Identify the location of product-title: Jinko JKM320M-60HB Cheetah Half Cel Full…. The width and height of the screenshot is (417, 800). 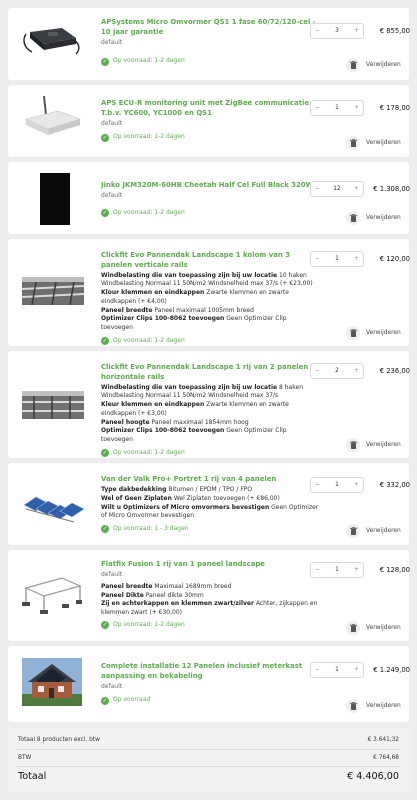
(210, 186).